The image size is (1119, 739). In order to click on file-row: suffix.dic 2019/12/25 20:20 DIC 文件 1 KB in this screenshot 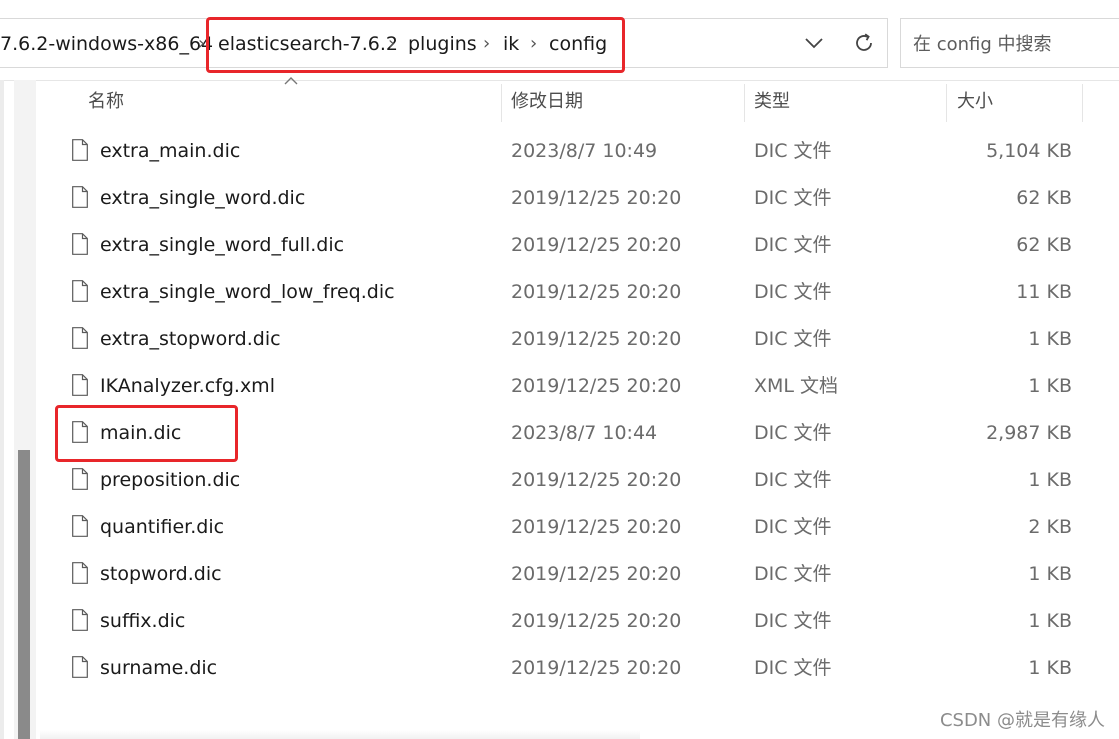, I will do `click(570, 621)`.